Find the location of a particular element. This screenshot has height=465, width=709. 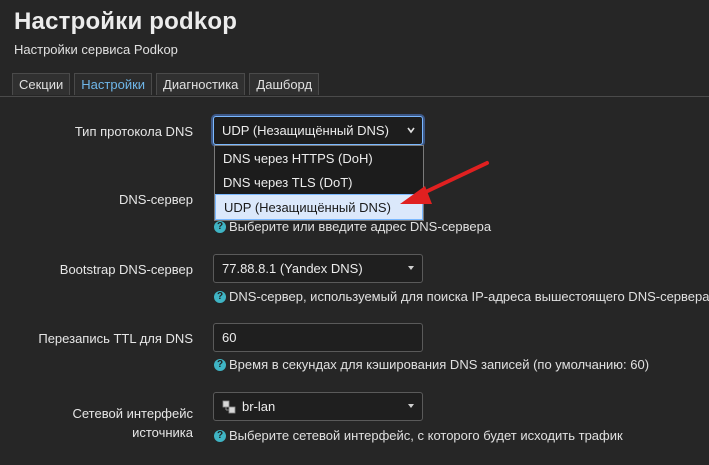

dropdown-option-dot: DNS через TLS (DoT) is located at coordinates (319, 182).